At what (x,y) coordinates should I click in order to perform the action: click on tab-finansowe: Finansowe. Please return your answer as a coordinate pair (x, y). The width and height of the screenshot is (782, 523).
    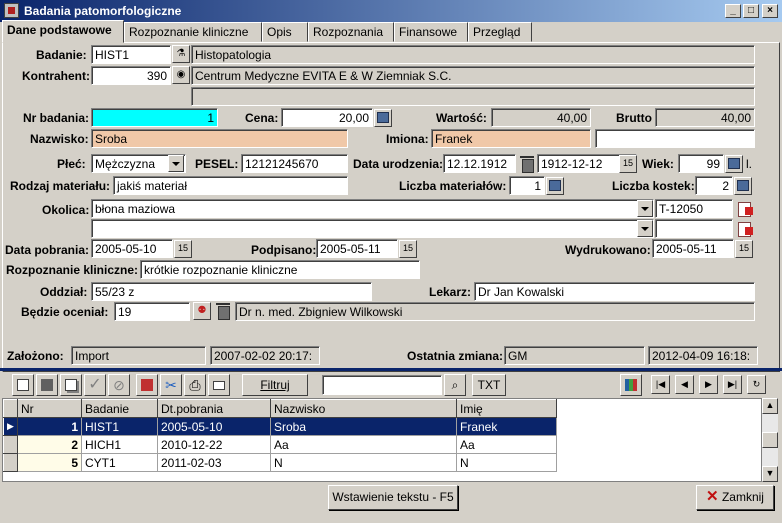
    Looking at the image, I should click on (431, 32).